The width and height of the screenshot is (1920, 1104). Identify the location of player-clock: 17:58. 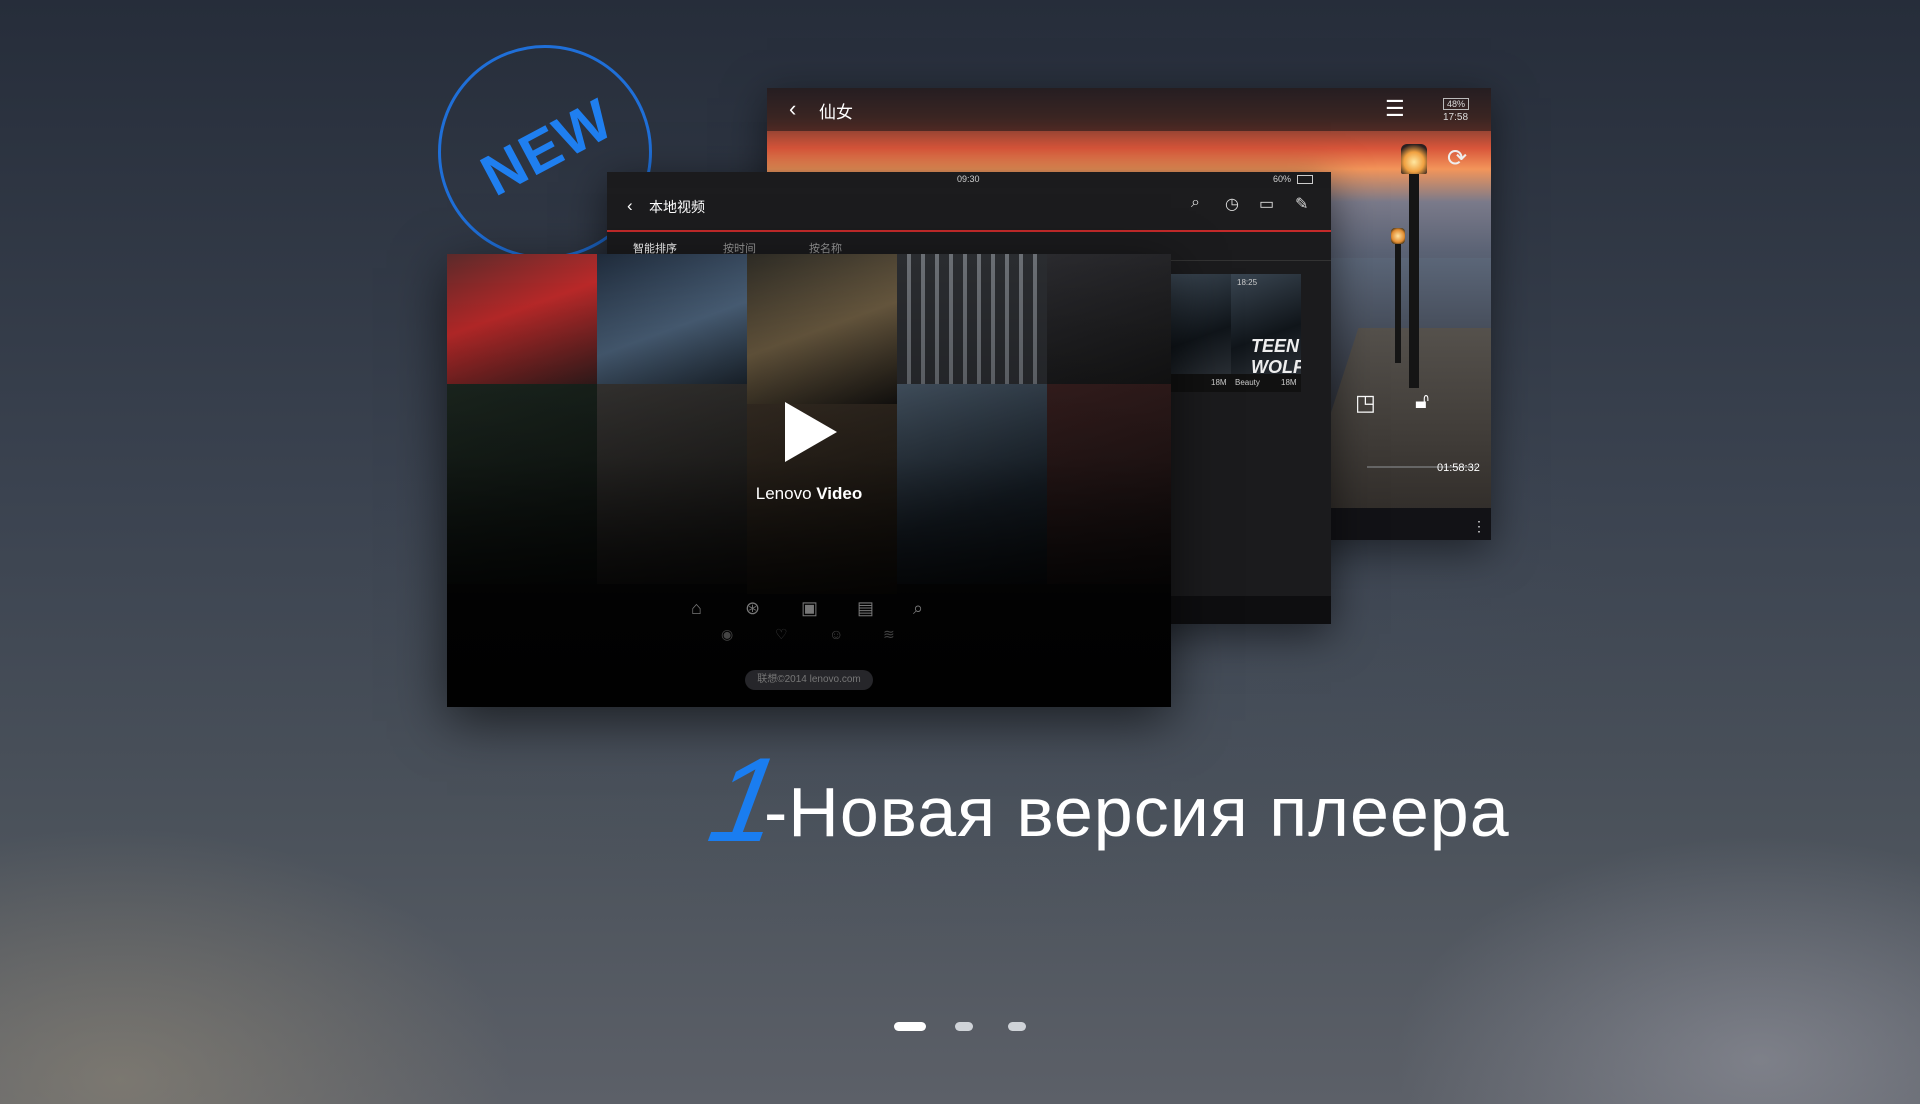
(1456, 117).